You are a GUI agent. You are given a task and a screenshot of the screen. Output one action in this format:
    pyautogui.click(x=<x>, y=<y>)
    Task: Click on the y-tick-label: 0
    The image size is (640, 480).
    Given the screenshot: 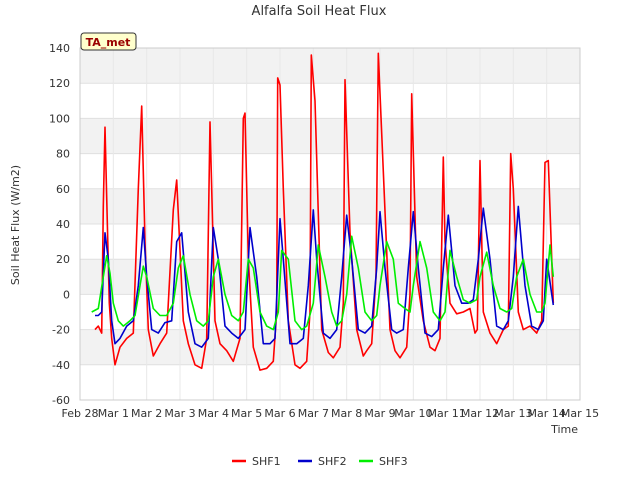 What is the action you would take?
    pyautogui.click(x=66, y=294)
    